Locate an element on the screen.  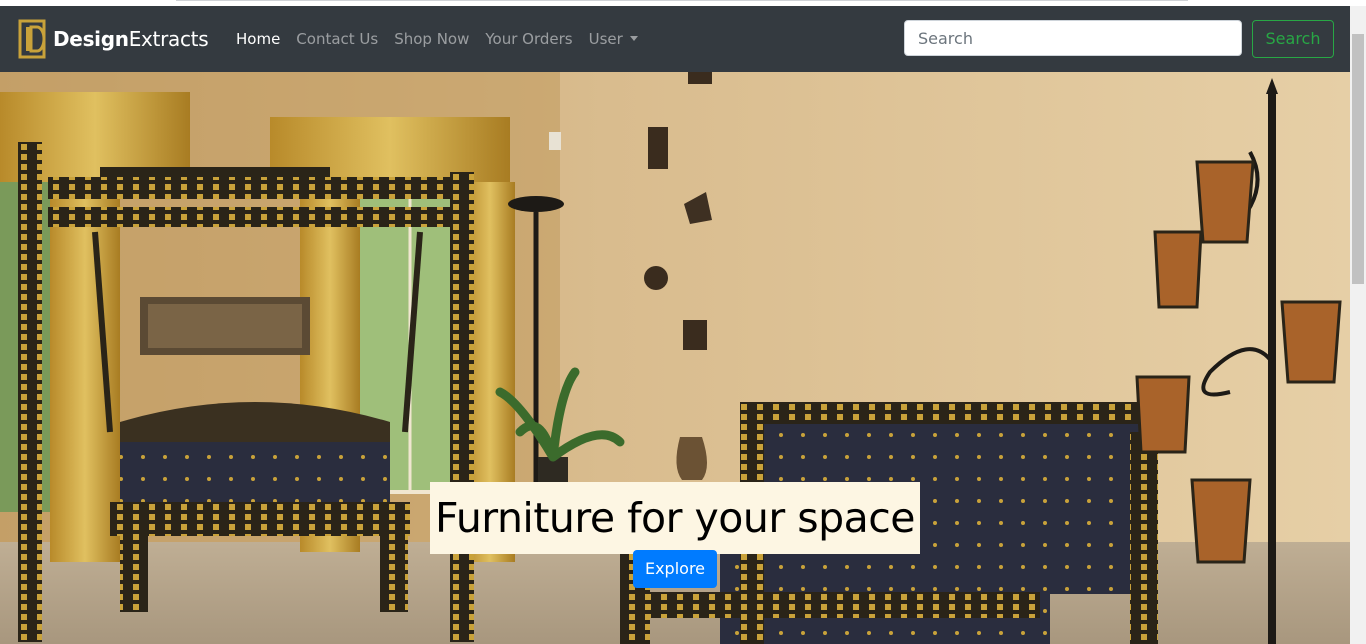
nav-your-orders: Your Orders is located at coordinates (528, 39).